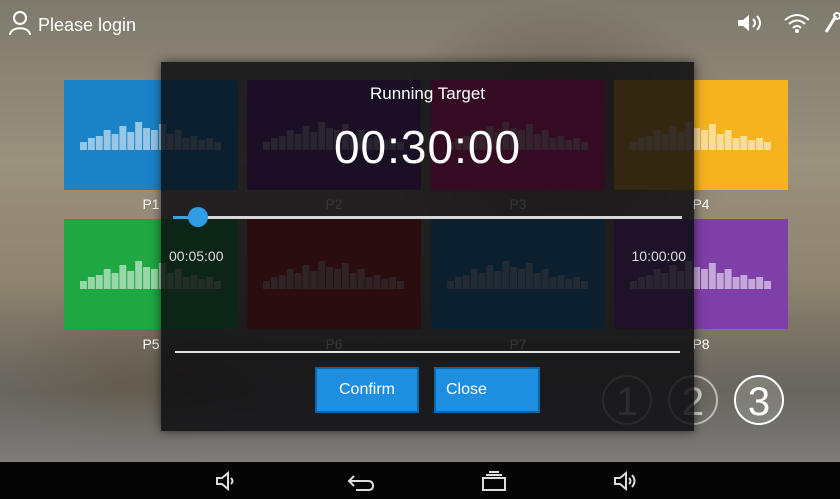 This screenshot has width=840, height=499. Describe the element at coordinates (225, 481) in the screenshot. I see `volume-down-icon` at that location.